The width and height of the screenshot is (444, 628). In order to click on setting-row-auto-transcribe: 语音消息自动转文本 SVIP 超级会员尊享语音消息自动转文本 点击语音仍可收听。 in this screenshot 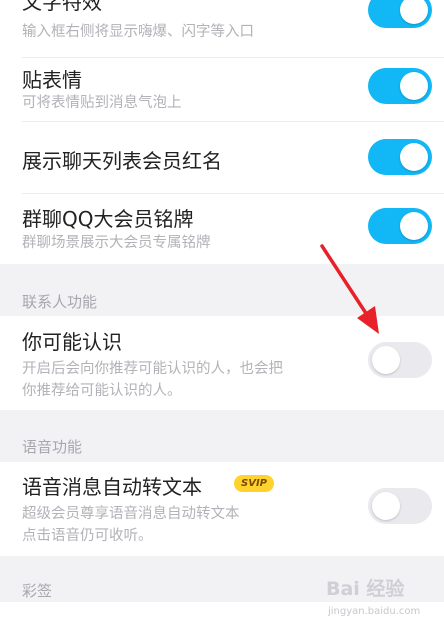, I will do `click(222, 509)`.